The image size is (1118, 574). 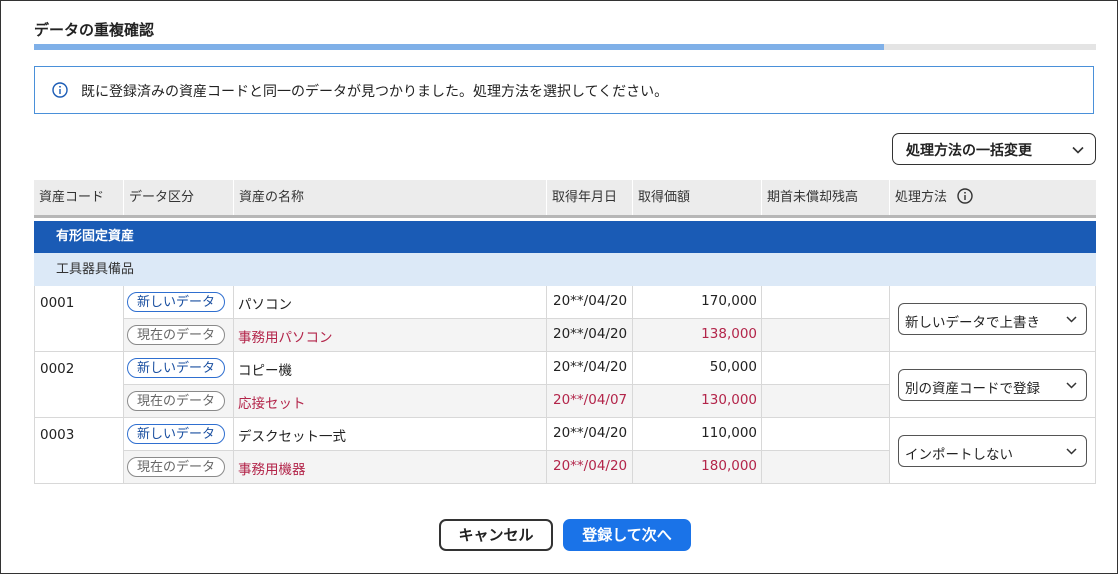 I want to click on header-method-label: 処理方法, so click(x=921, y=197).